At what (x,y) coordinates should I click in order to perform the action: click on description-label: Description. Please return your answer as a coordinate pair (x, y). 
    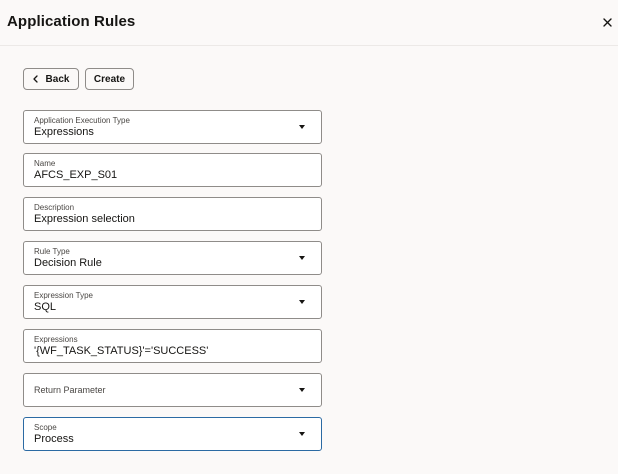
    Looking at the image, I should click on (54, 207).